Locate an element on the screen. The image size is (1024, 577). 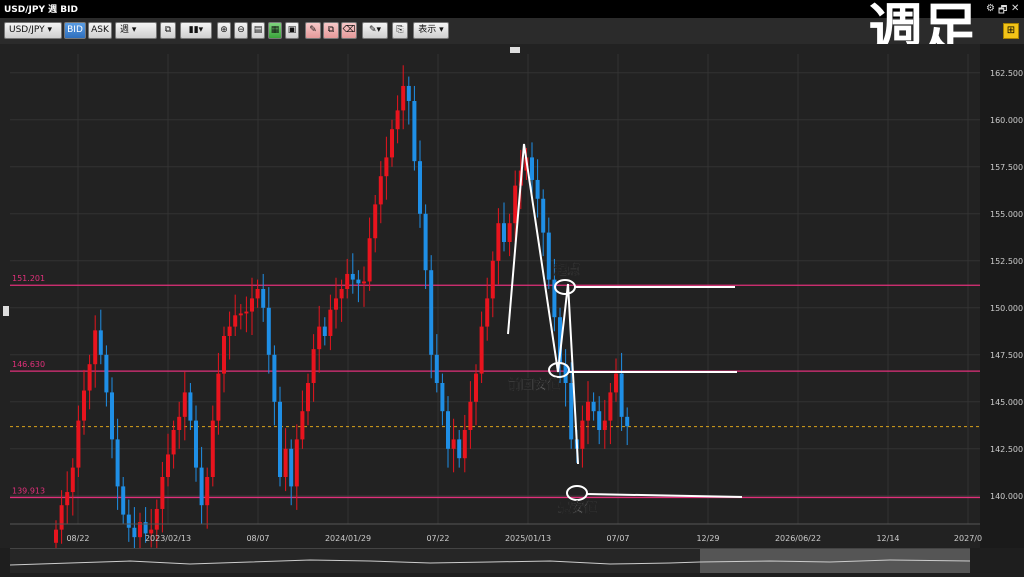
symbol-label: USD/JPY is located at coordinates (27, 30).